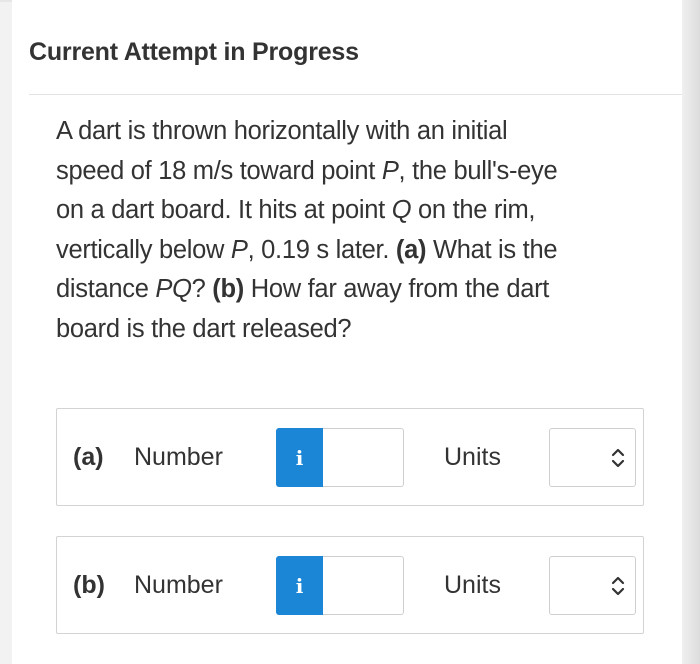 The width and height of the screenshot is (700, 664). Describe the element at coordinates (88, 457) in the screenshot. I see `part-label: (a)` at that location.